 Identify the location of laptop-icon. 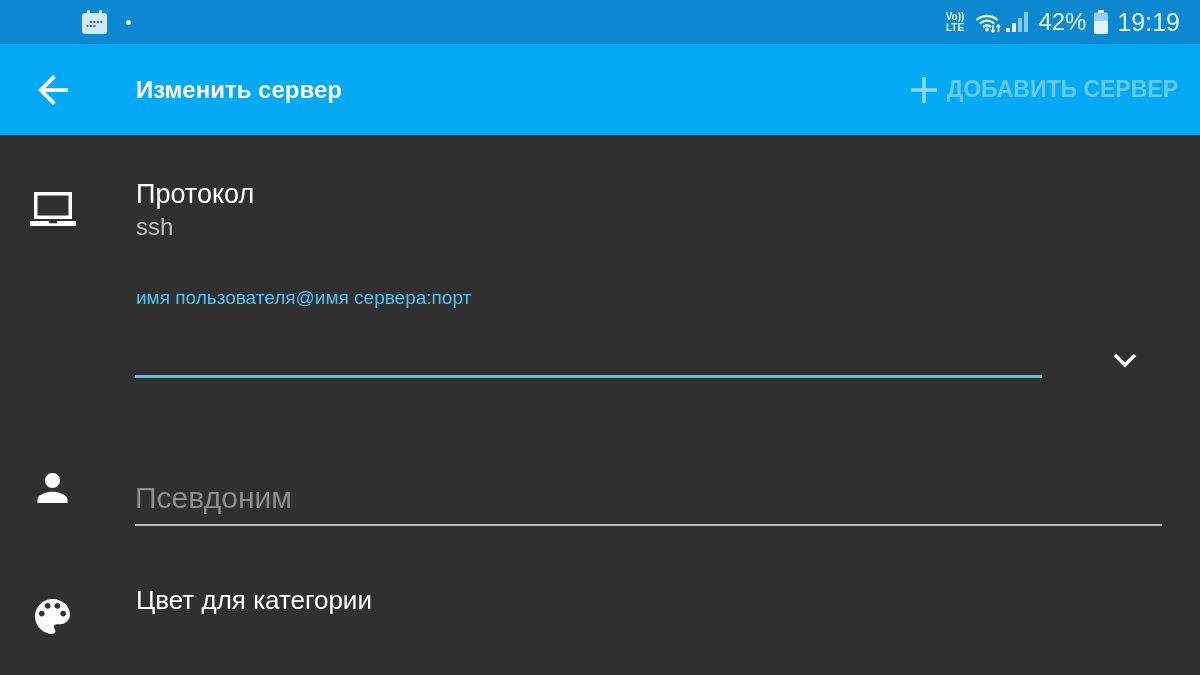
(53, 209).